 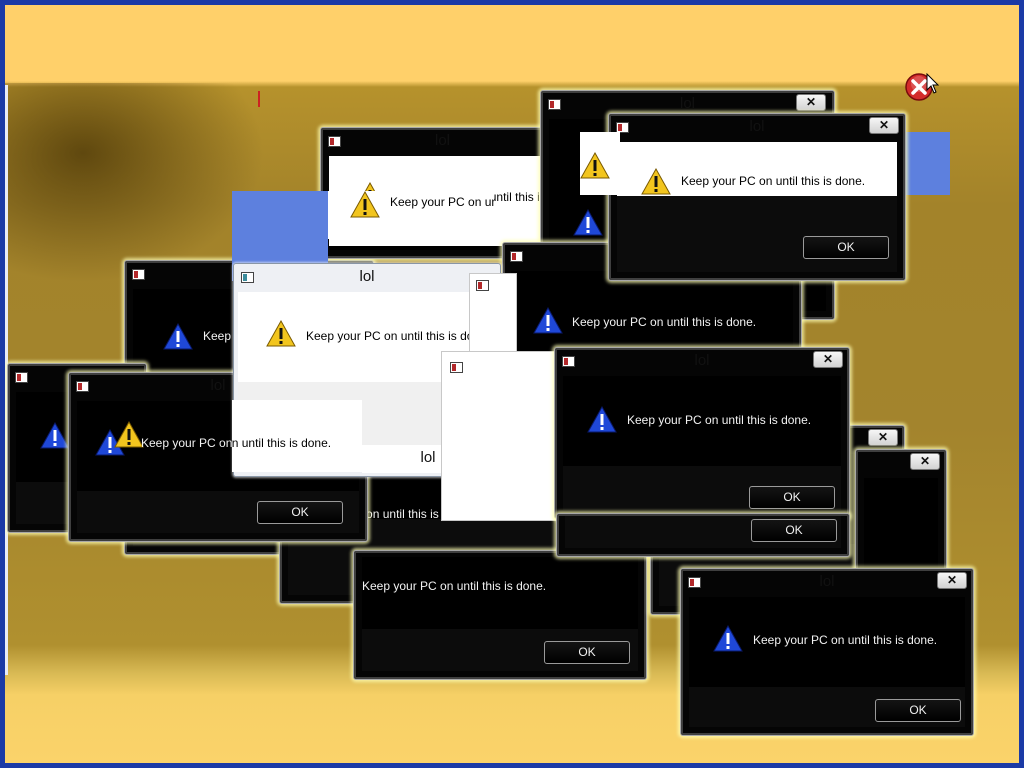 I want to click on ghost-dialog-frame, so click(x=501, y=436).